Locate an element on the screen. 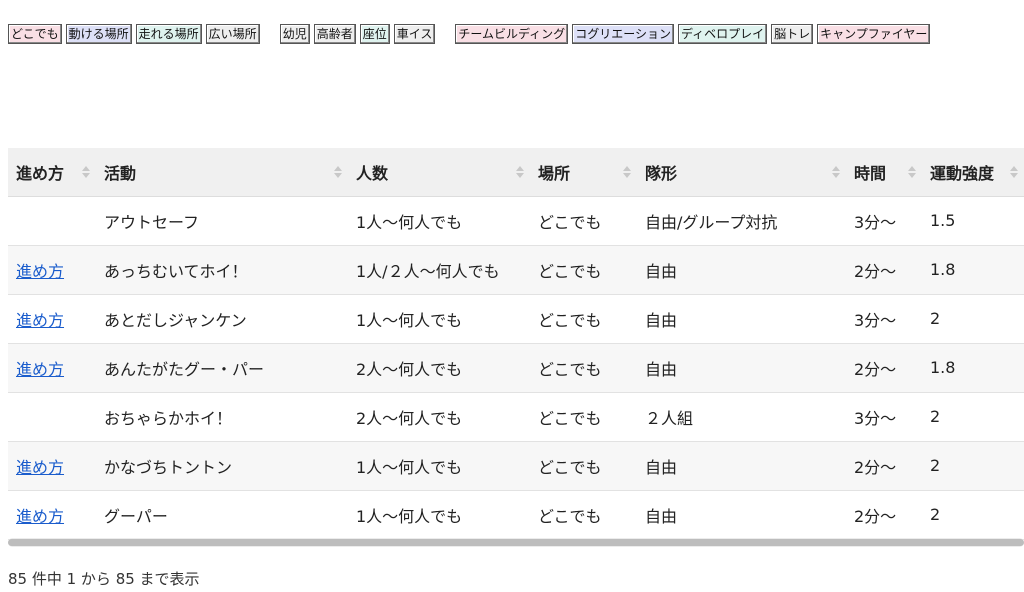 Image resolution: width=1024 pixels, height=592 pixels. filter-tag: 高齢者 is located at coordinates (334, 33).